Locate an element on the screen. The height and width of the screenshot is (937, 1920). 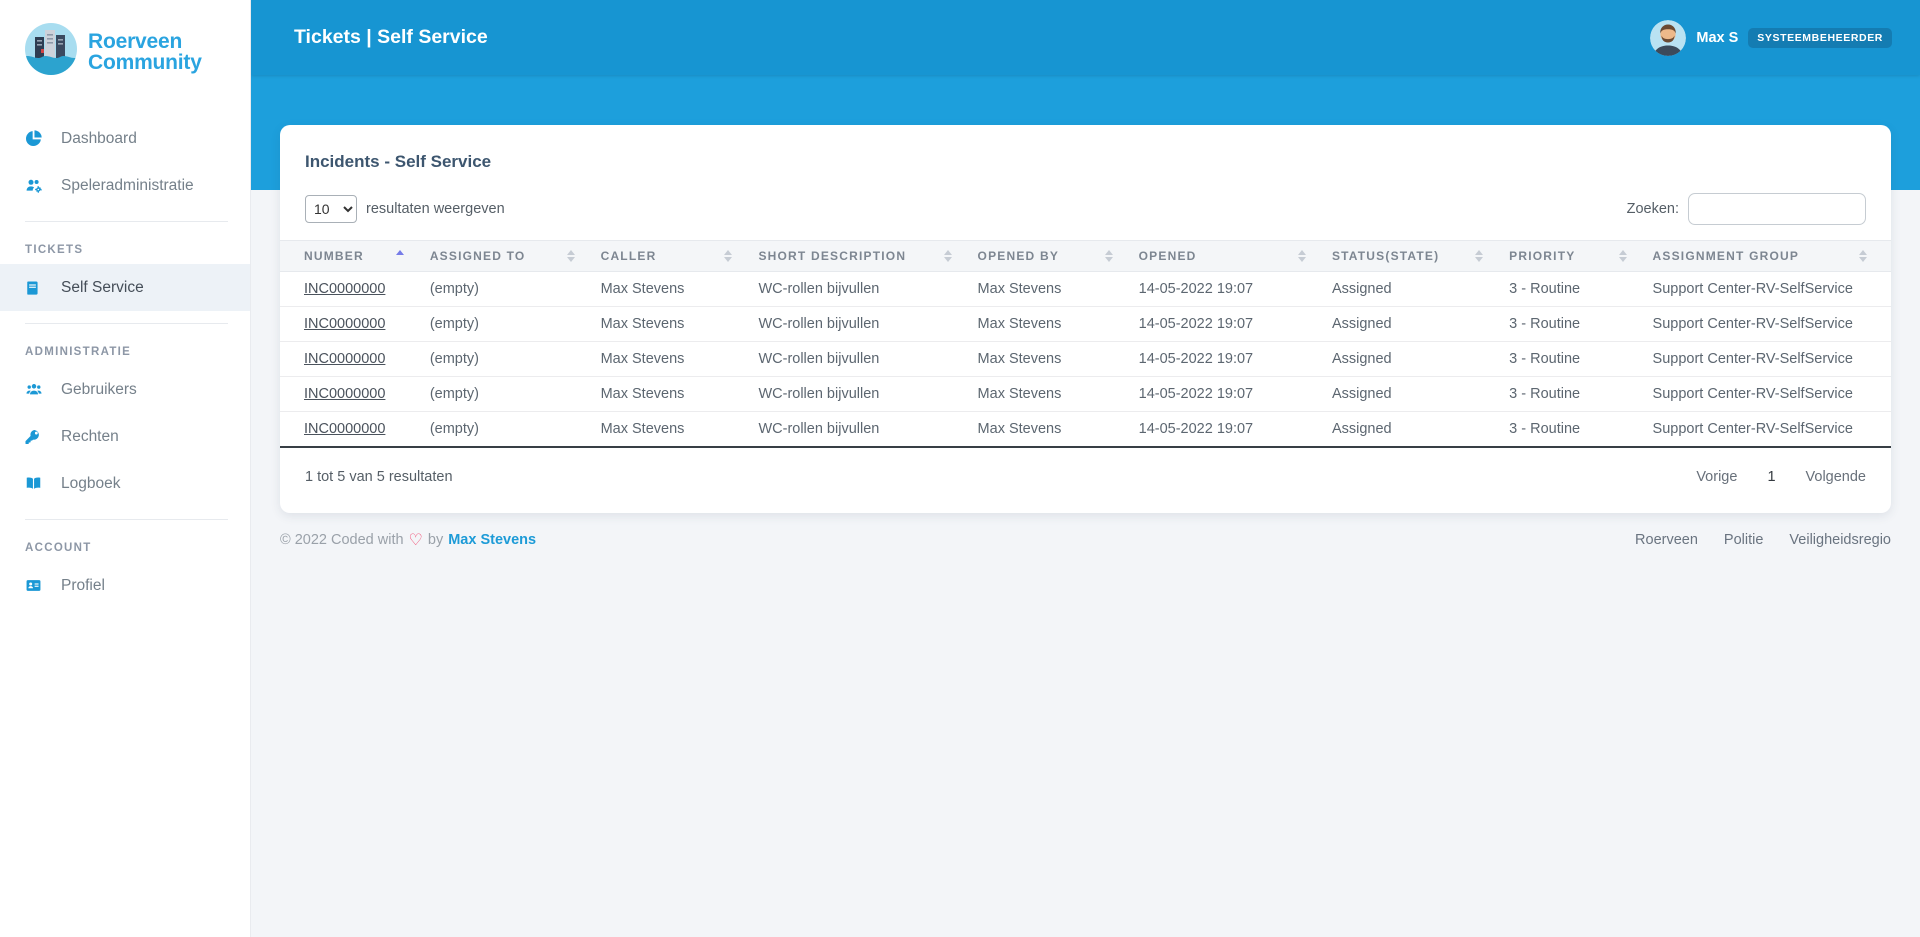
column-header-assignment-group: ASSIGNMENT GROUP is located at coordinates (1771, 256).